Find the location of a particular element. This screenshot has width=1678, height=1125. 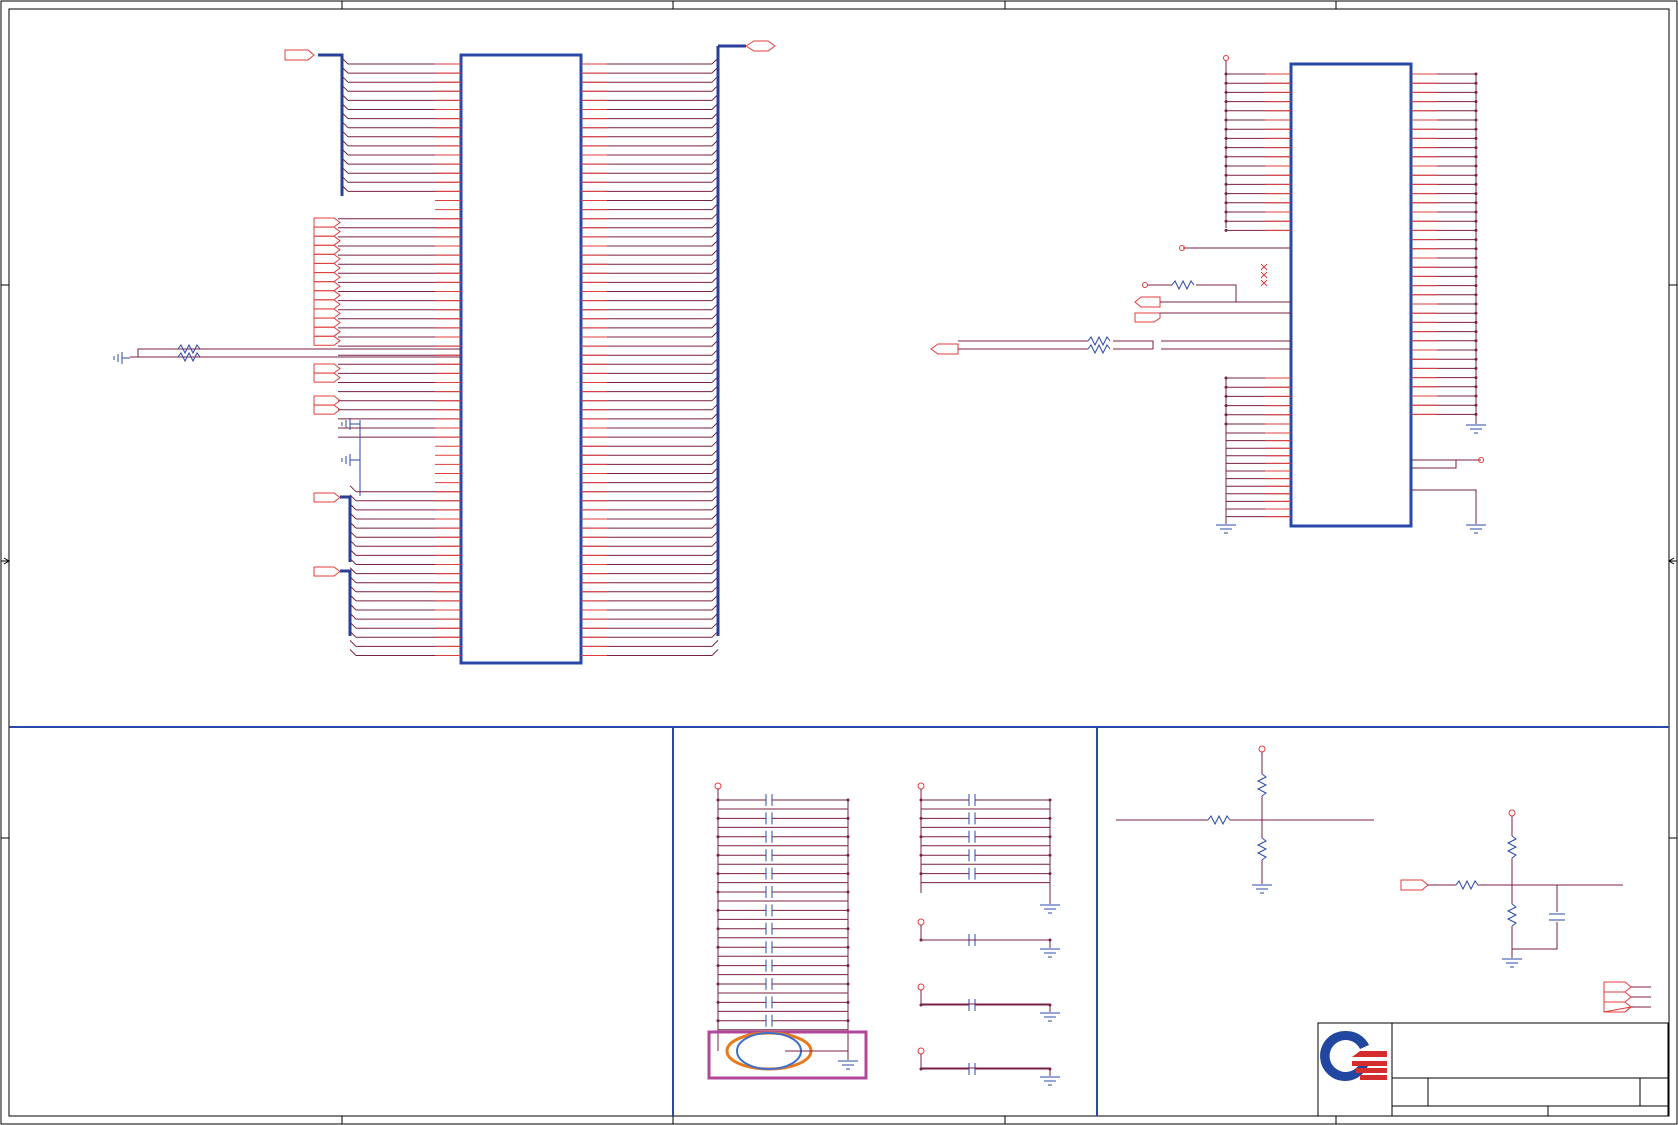

highlight-box is located at coordinates (787, 1055).